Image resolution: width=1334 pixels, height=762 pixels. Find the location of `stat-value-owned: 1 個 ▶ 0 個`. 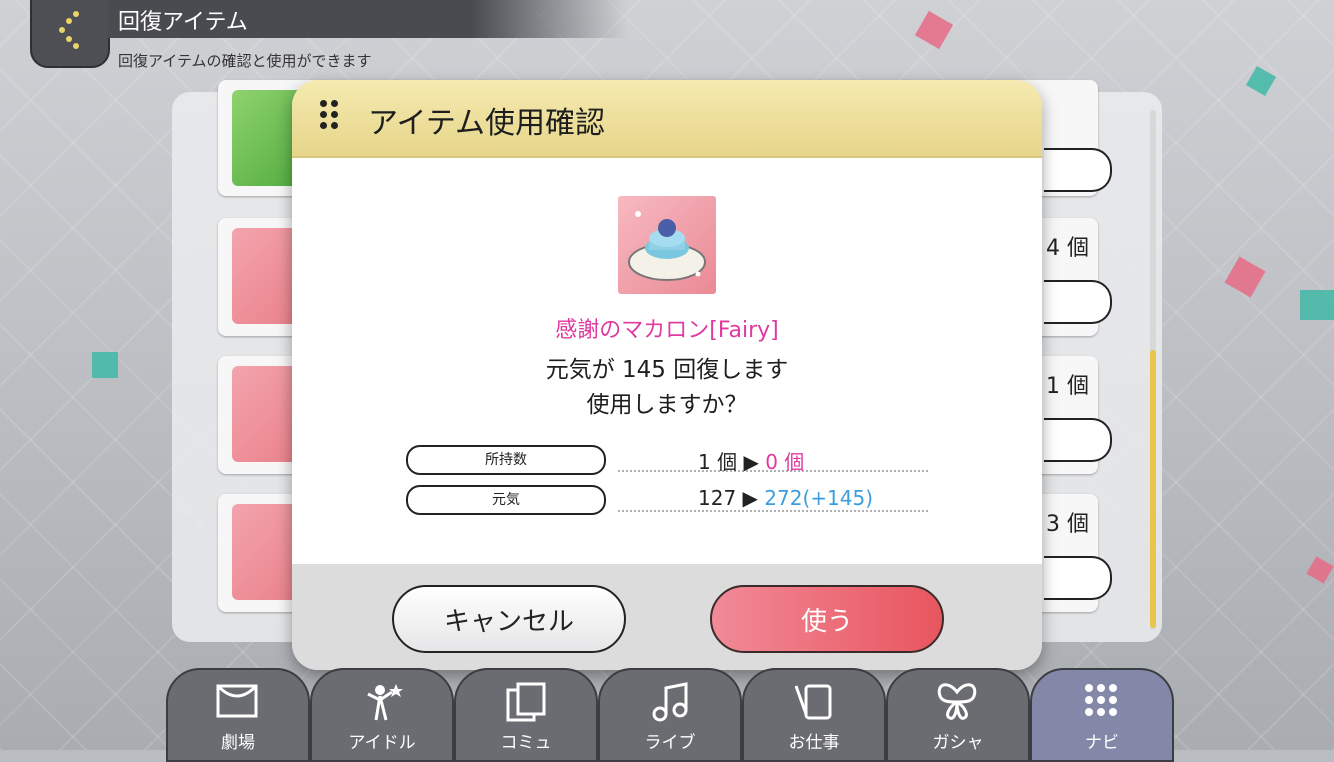

stat-value-owned: 1 個 ▶ 0 個 is located at coordinates (751, 460).